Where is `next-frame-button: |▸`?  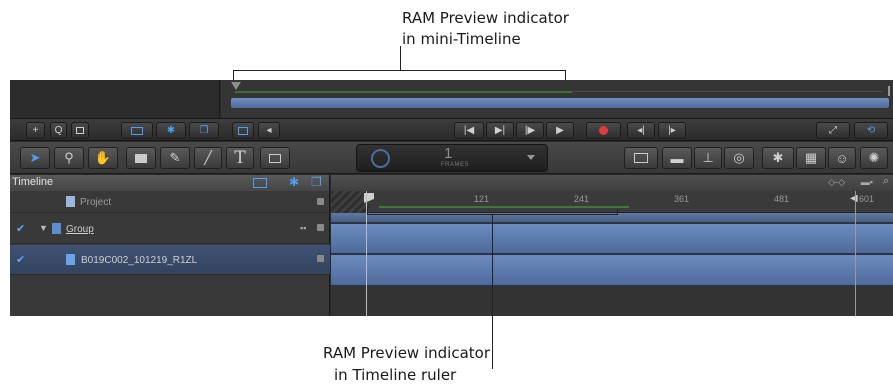
next-frame-button: |▸ is located at coordinates (672, 130).